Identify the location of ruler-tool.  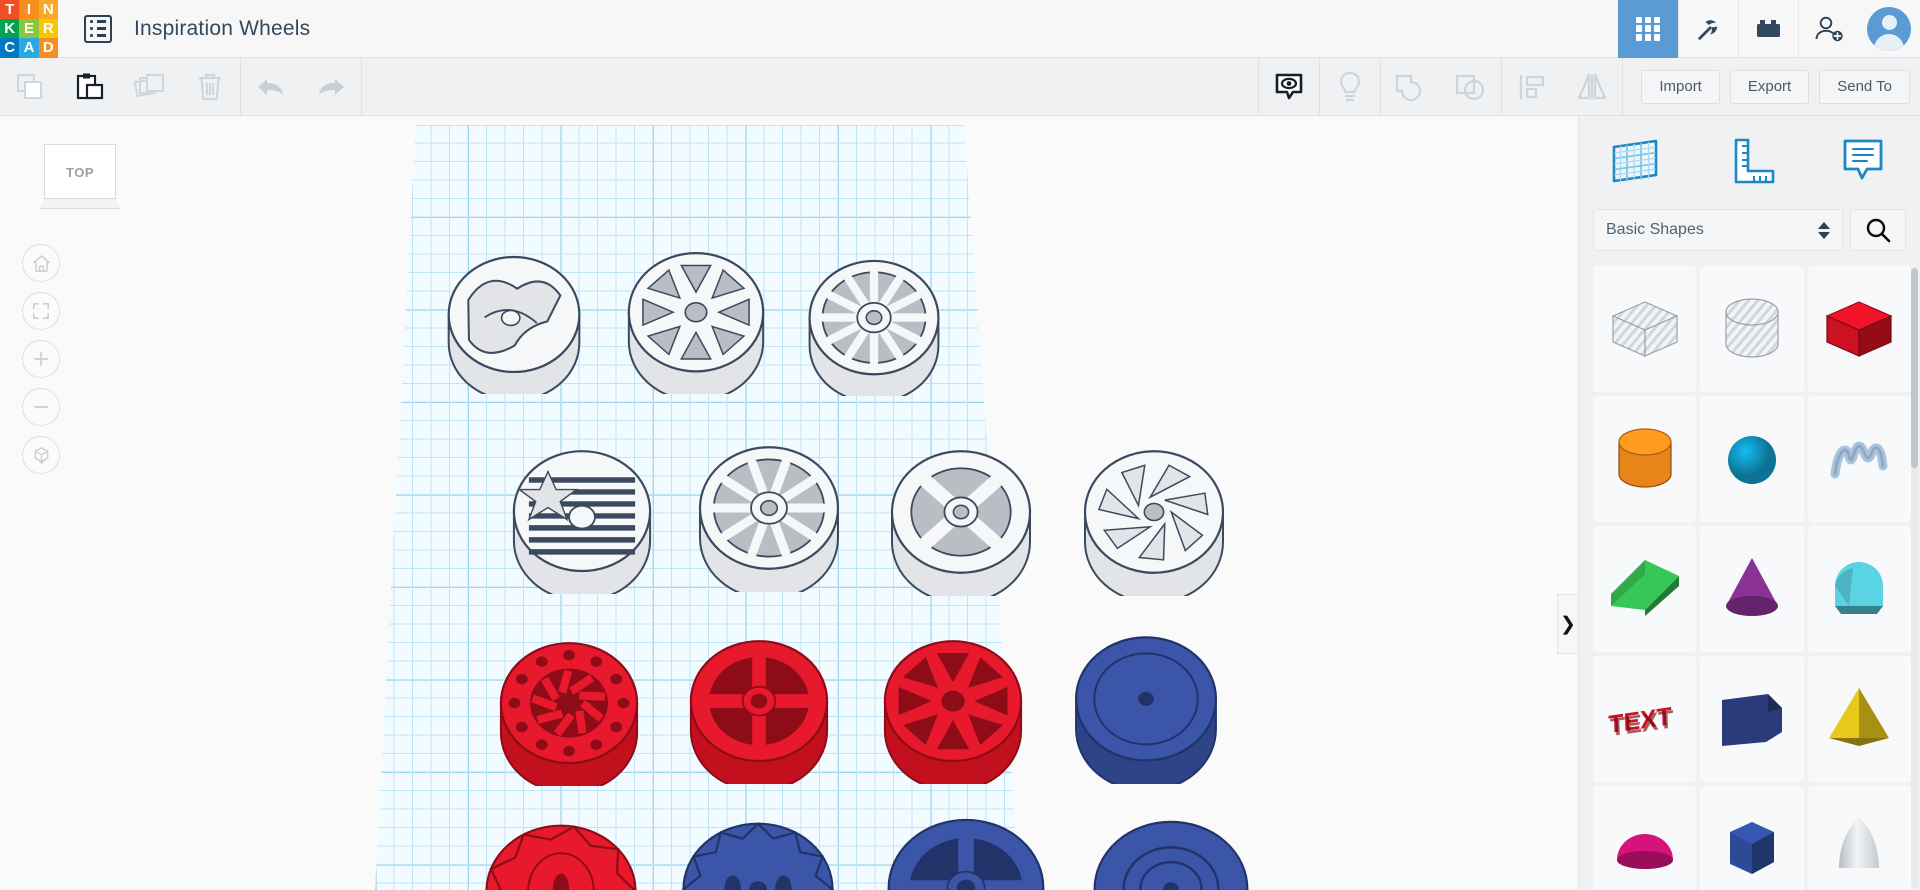
(1750, 160).